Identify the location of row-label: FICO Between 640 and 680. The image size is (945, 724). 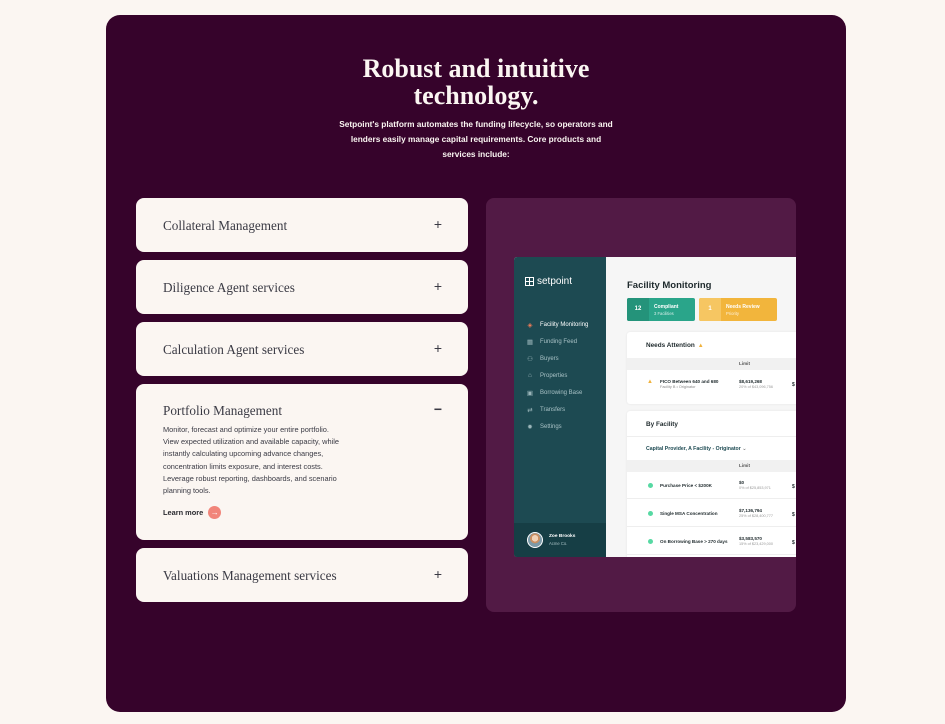
(689, 381).